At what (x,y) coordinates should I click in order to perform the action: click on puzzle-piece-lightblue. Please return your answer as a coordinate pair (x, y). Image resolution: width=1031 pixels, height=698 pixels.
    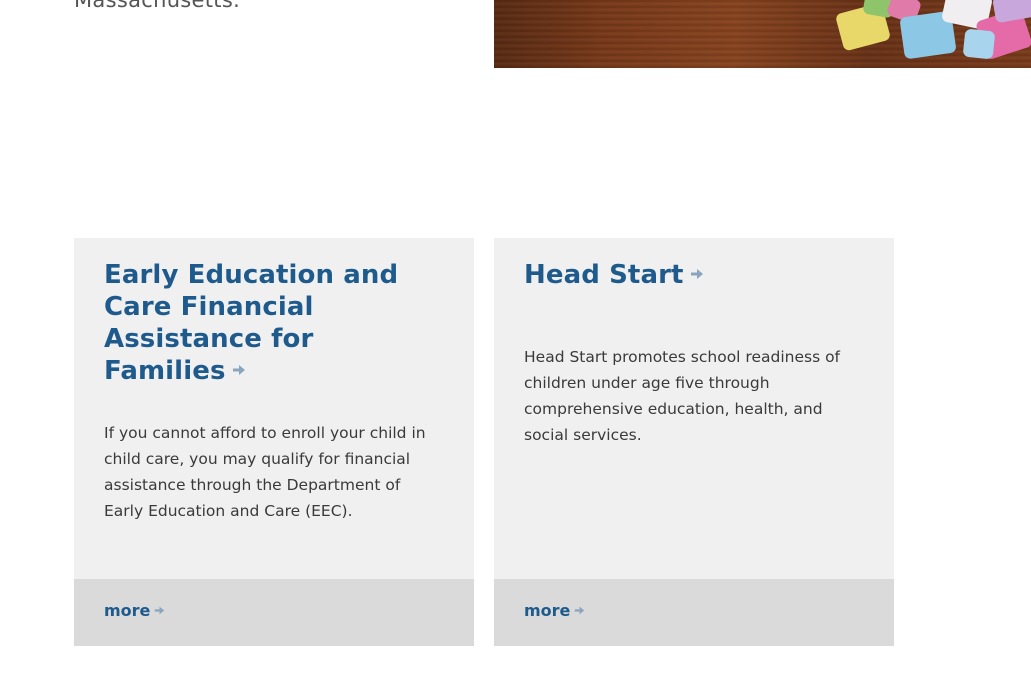
    Looking at the image, I should click on (979, 44).